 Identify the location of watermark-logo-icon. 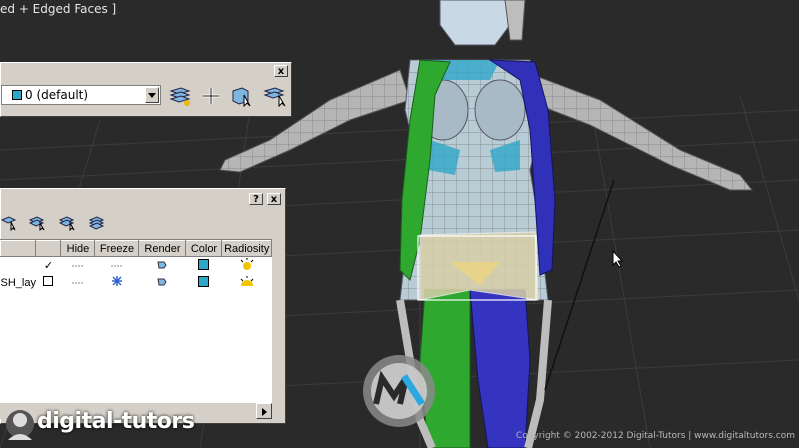
(399, 391).